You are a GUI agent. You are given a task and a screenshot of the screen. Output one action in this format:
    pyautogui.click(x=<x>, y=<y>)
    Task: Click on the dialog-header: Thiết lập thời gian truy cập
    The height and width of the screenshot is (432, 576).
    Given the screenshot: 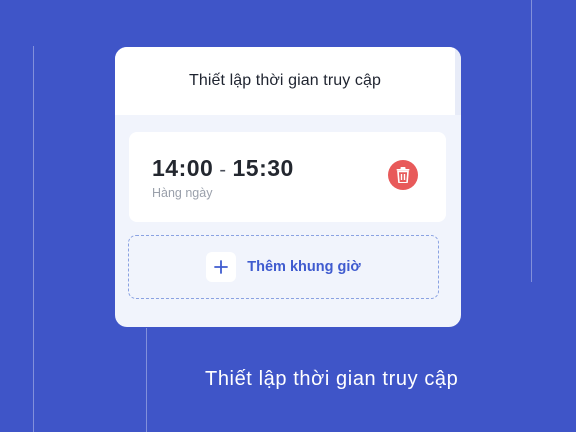 What is the action you would take?
    pyautogui.click(x=285, y=81)
    